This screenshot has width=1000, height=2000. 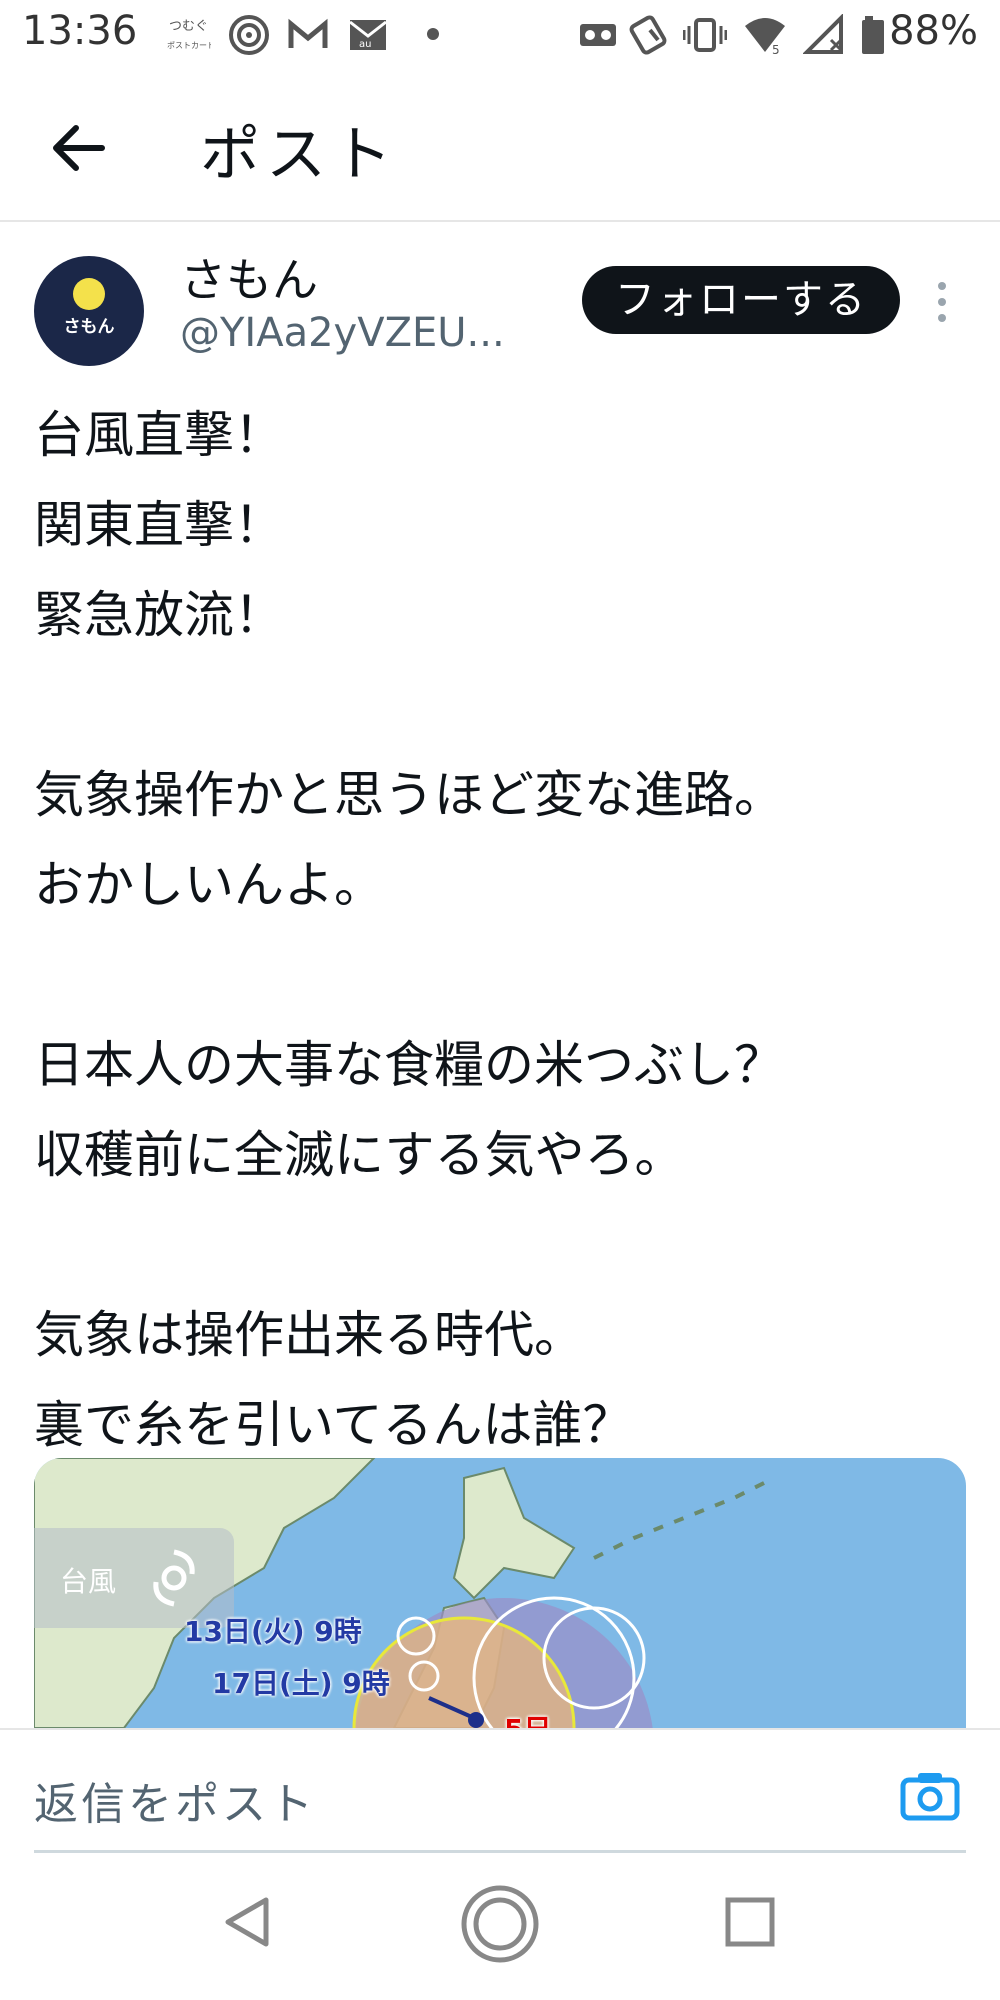 What do you see at coordinates (649, 37) in the screenshot?
I see `nfc-icon` at bounding box center [649, 37].